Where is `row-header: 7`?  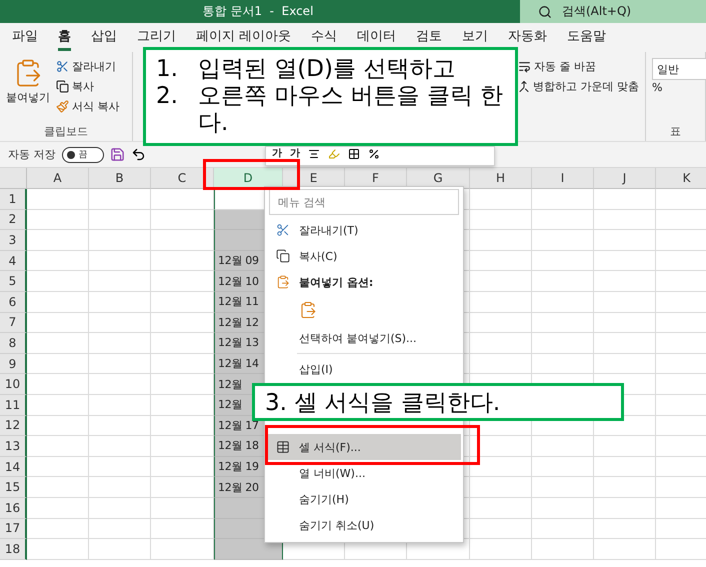
row-header: 7 is located at coordinates (13, 323).